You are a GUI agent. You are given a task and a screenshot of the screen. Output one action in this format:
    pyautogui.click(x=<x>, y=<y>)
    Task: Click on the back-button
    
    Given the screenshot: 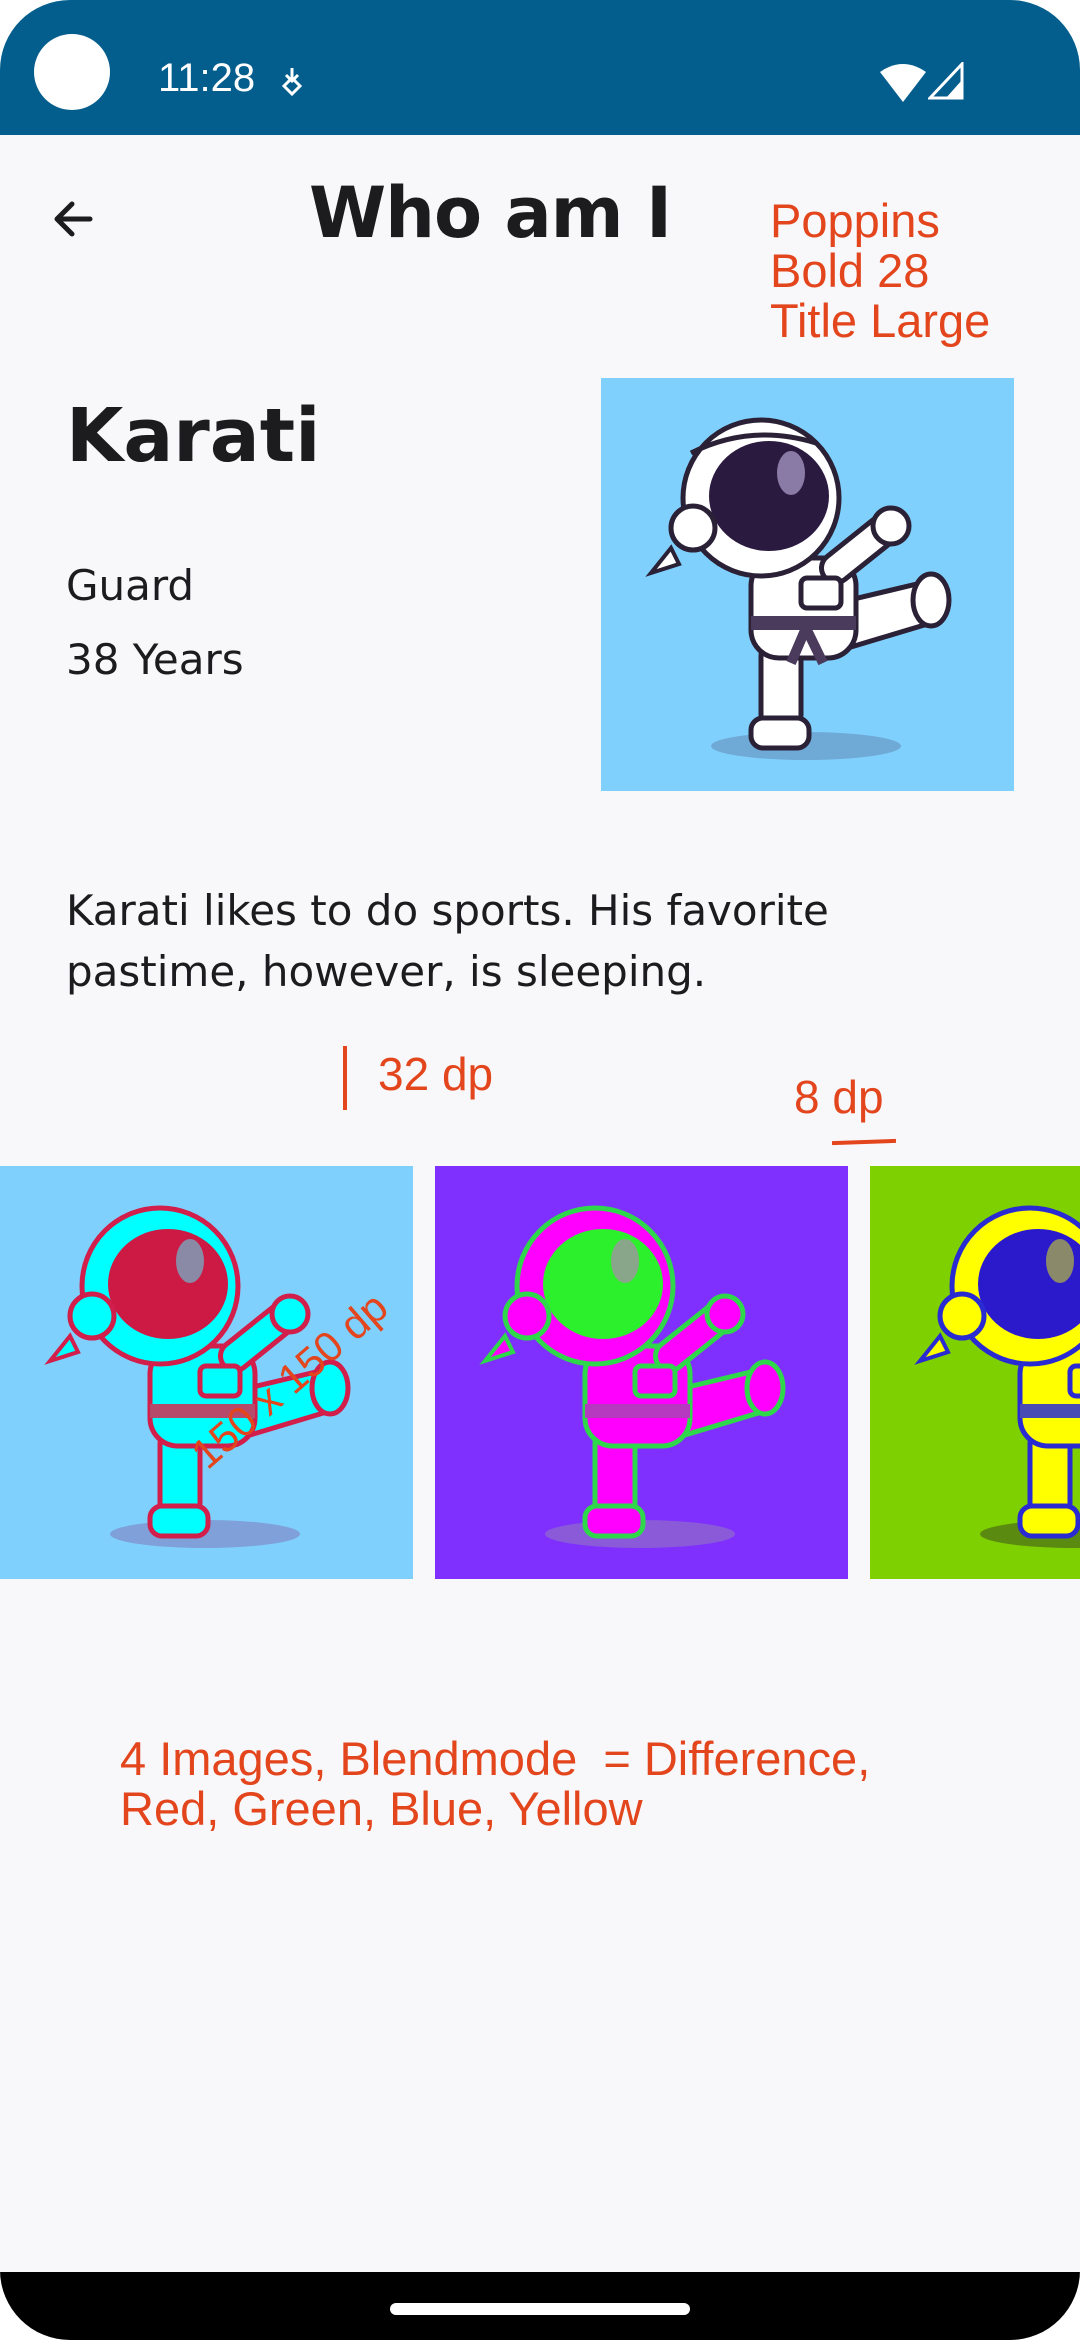 What is the action you would take?
    pyautogui.click(x=76, y=219)
    